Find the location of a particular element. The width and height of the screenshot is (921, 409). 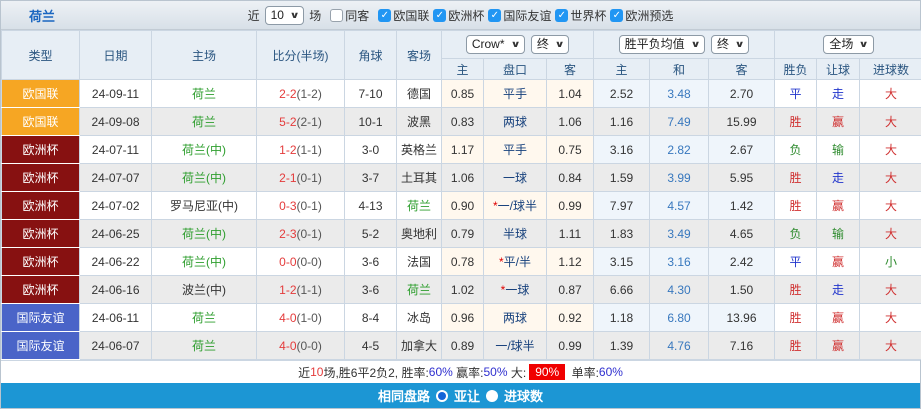

corner-count: 4-13 is located at coordinates (371, 206).